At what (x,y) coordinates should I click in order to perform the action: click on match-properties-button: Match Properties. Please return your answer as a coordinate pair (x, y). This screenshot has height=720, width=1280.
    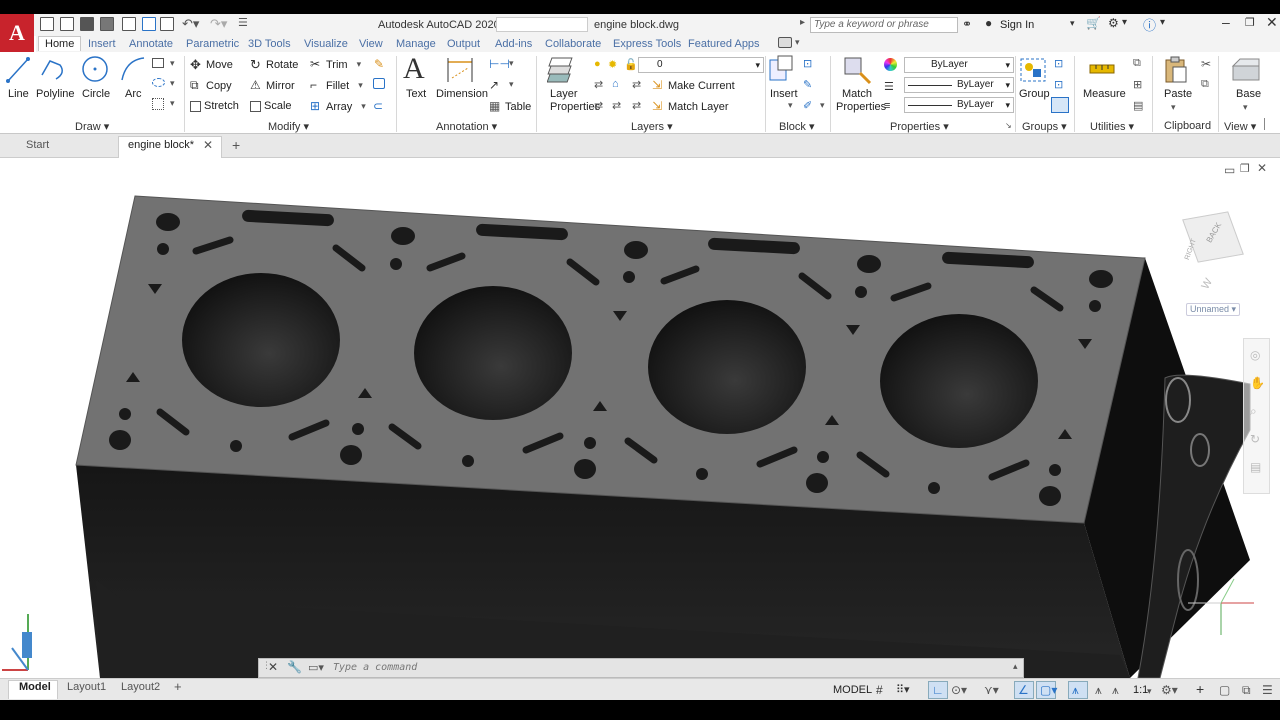
    Looking at the image, I should click on (861, 101).